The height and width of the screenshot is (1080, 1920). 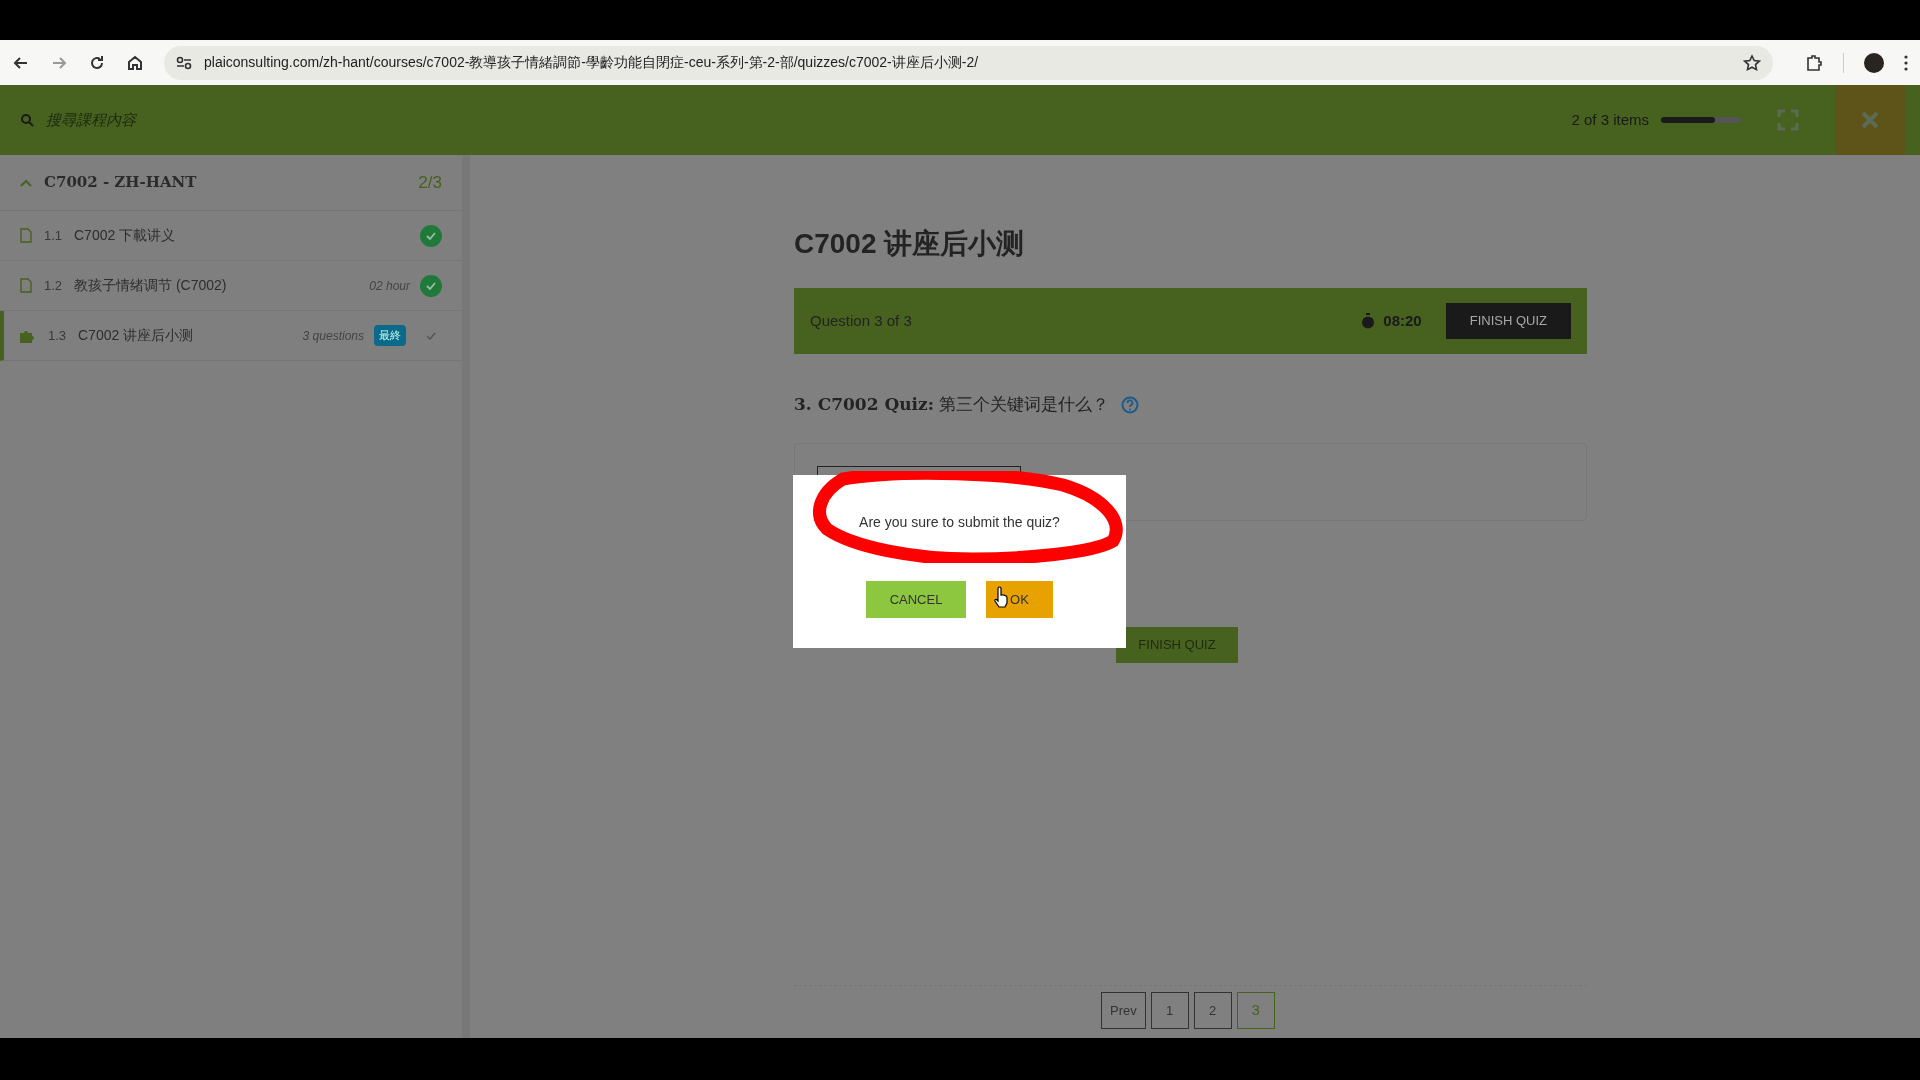 What do you see at coordinates (1508, 321) in the screenshot?
I see `finish-quiz-button: FINISH QUIZ` at bounding box center [1508, 321].